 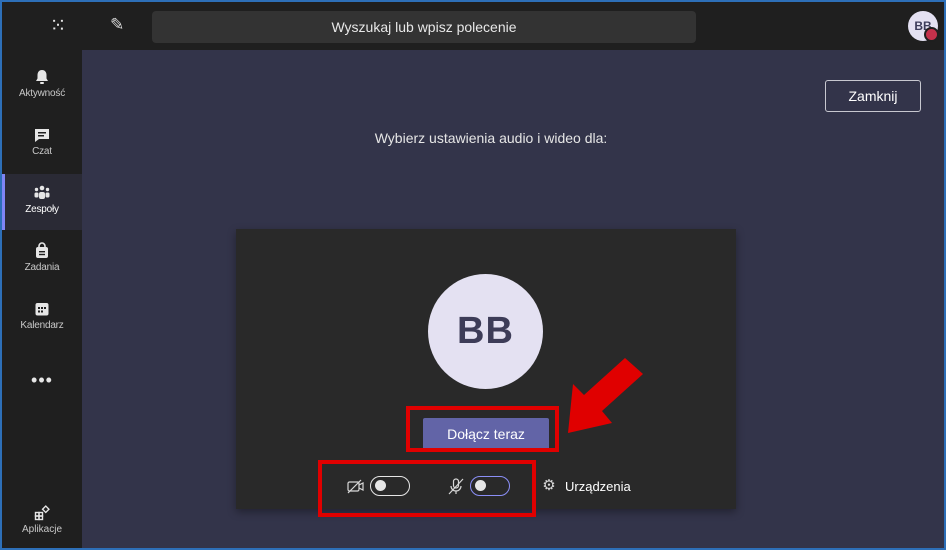 I want to click on app-launcher-icon: ⁙, so click(x=58, y=26).